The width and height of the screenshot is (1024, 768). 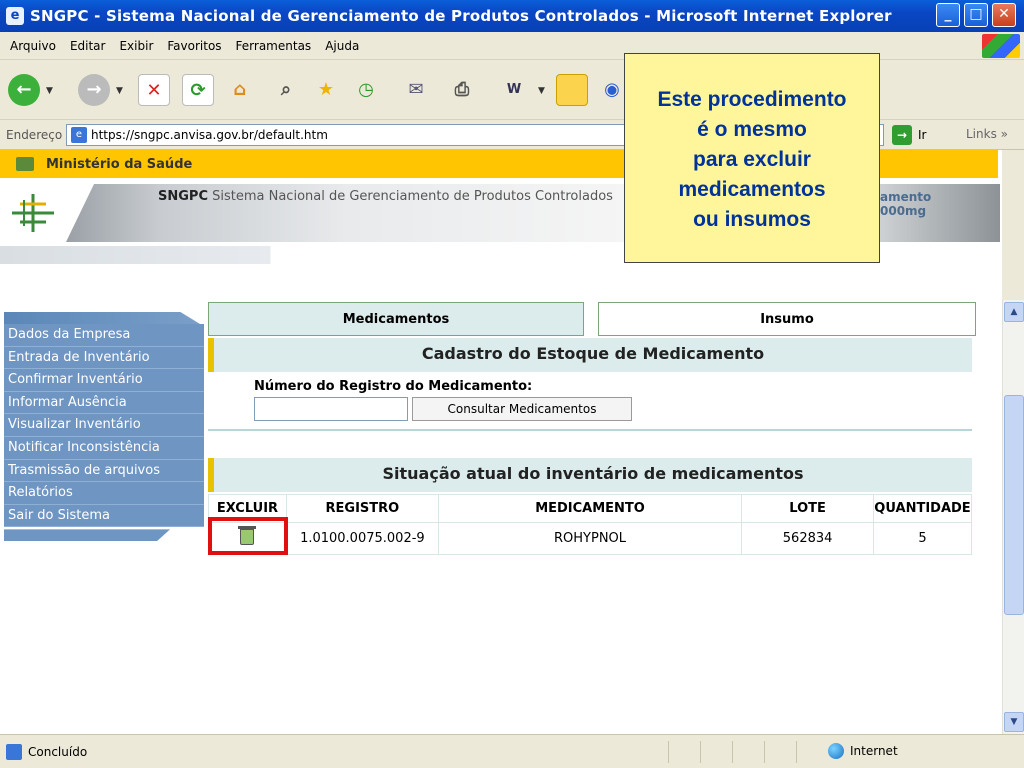 What do you see at coordinates (362, 538) in the screenshot?
I see `registro-cell: 1.0100.0075.002-9` at bounding box center [362, 538].